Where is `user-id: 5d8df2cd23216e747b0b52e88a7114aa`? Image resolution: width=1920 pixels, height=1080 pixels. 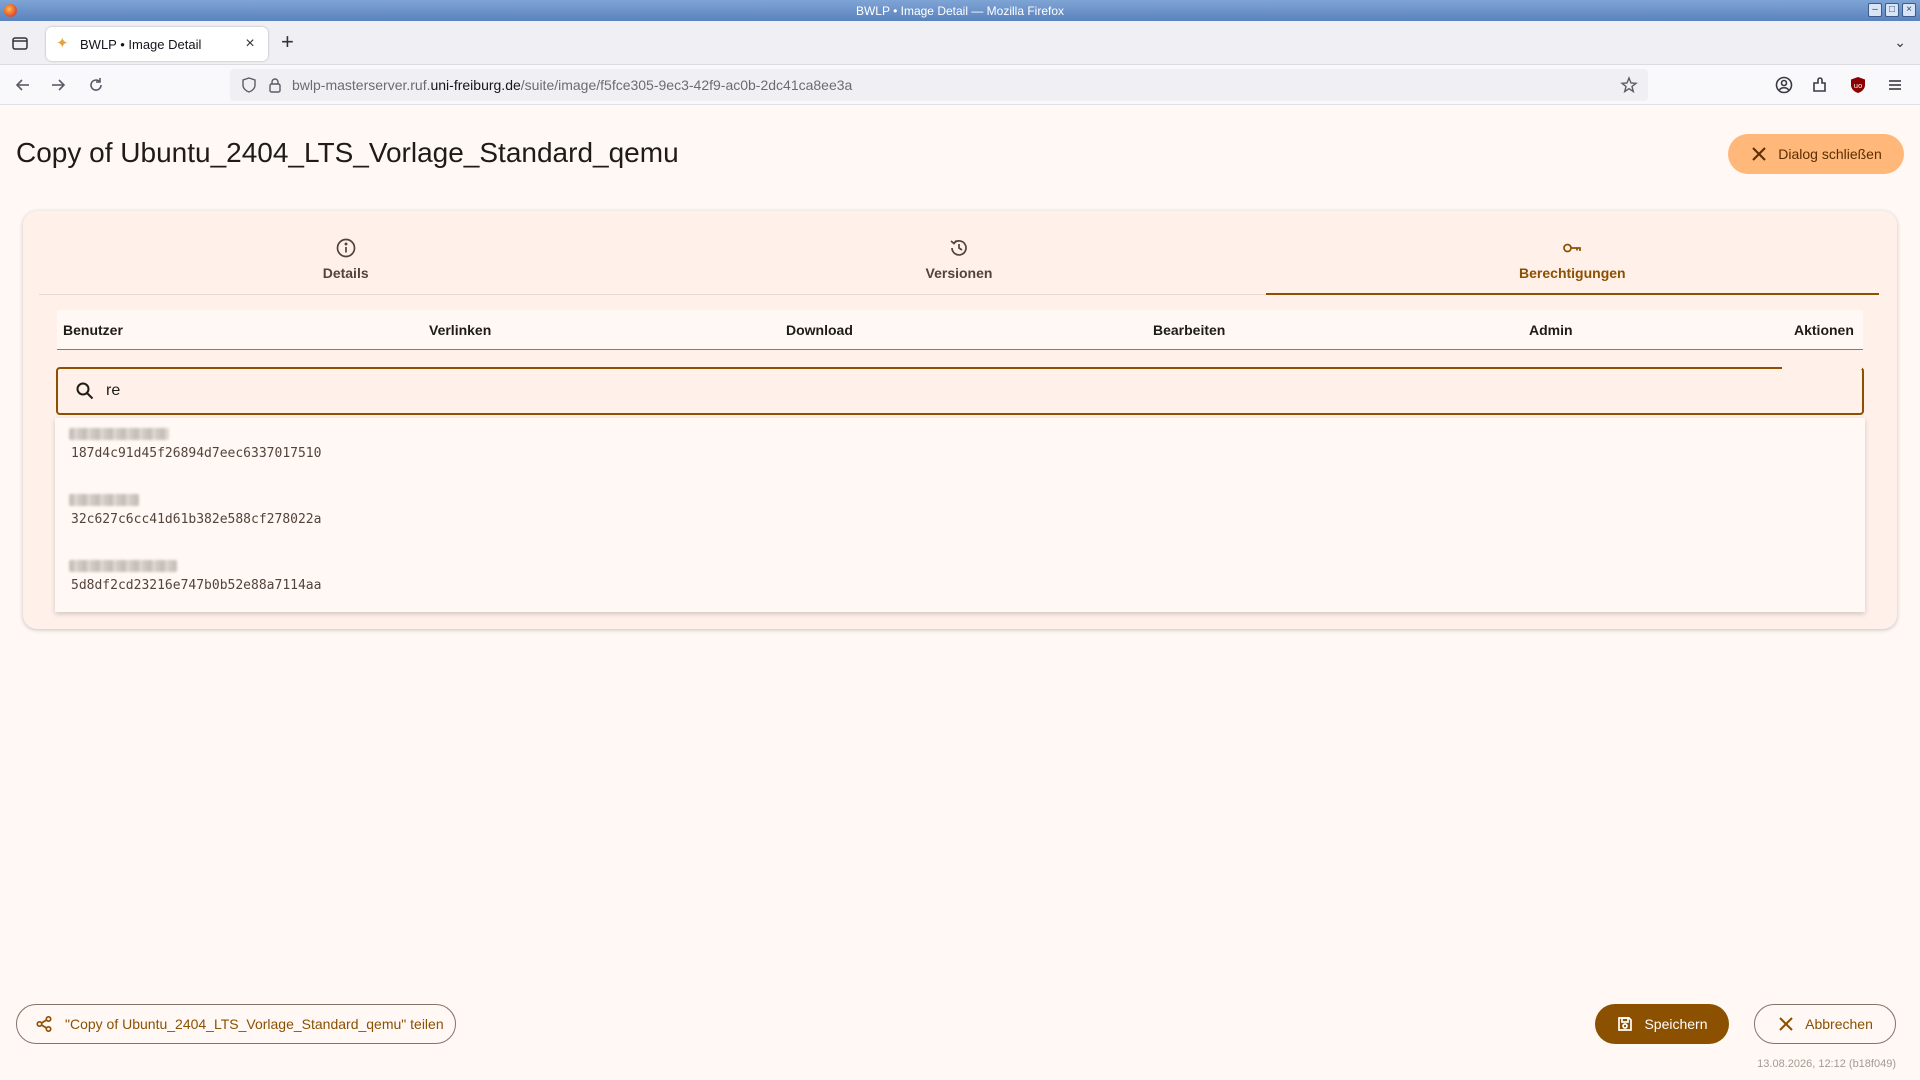 user-id: 5d8df2cd23216e747b0b52e88a7114aa is located at coordinates (196, 585).